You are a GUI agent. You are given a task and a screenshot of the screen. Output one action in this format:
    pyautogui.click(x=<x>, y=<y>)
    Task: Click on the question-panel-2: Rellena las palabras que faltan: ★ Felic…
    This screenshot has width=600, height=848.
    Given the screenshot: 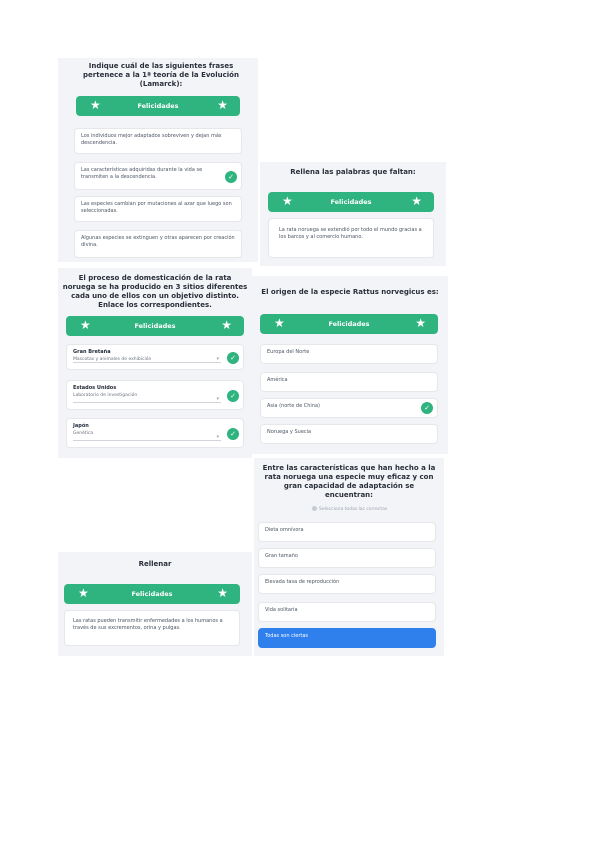 What is the action you would take?
    pyautogui.click(x=353, y=214)
    